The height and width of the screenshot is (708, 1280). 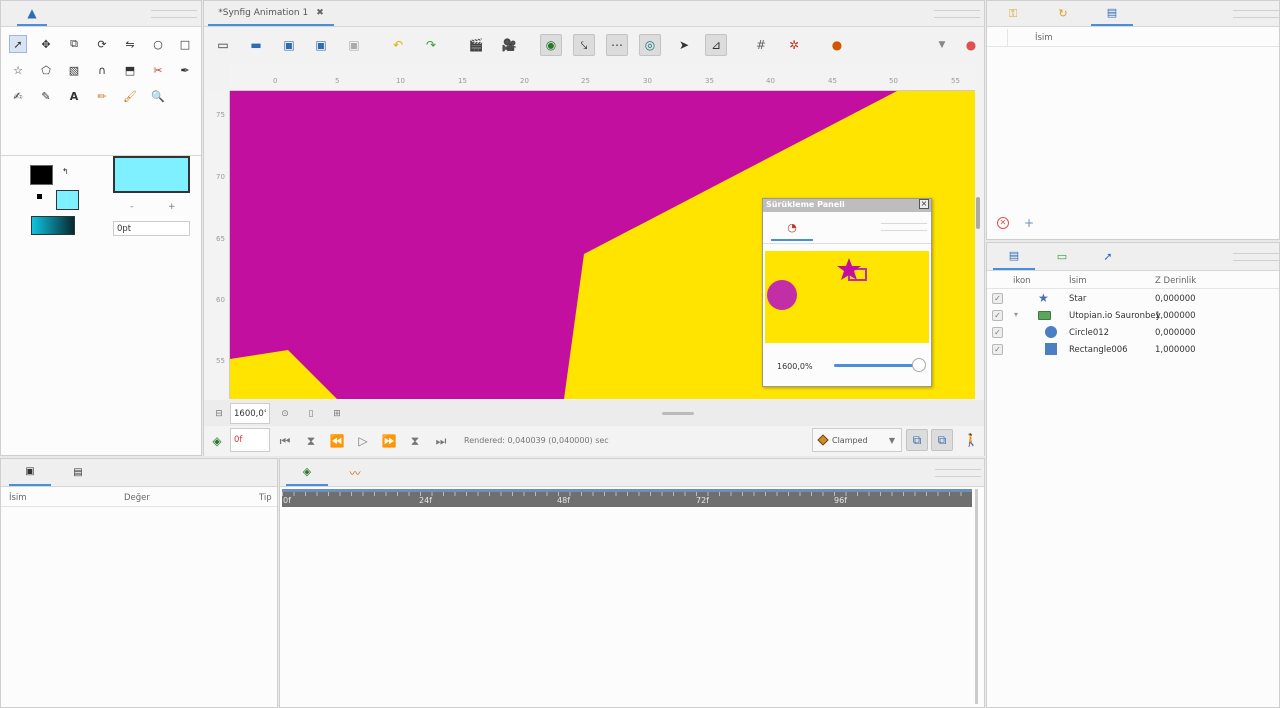 What do you see at coordinates (509, 45) in the screenshot?
I see `preview-icon: 🎥` at bounding box center [509, 45].